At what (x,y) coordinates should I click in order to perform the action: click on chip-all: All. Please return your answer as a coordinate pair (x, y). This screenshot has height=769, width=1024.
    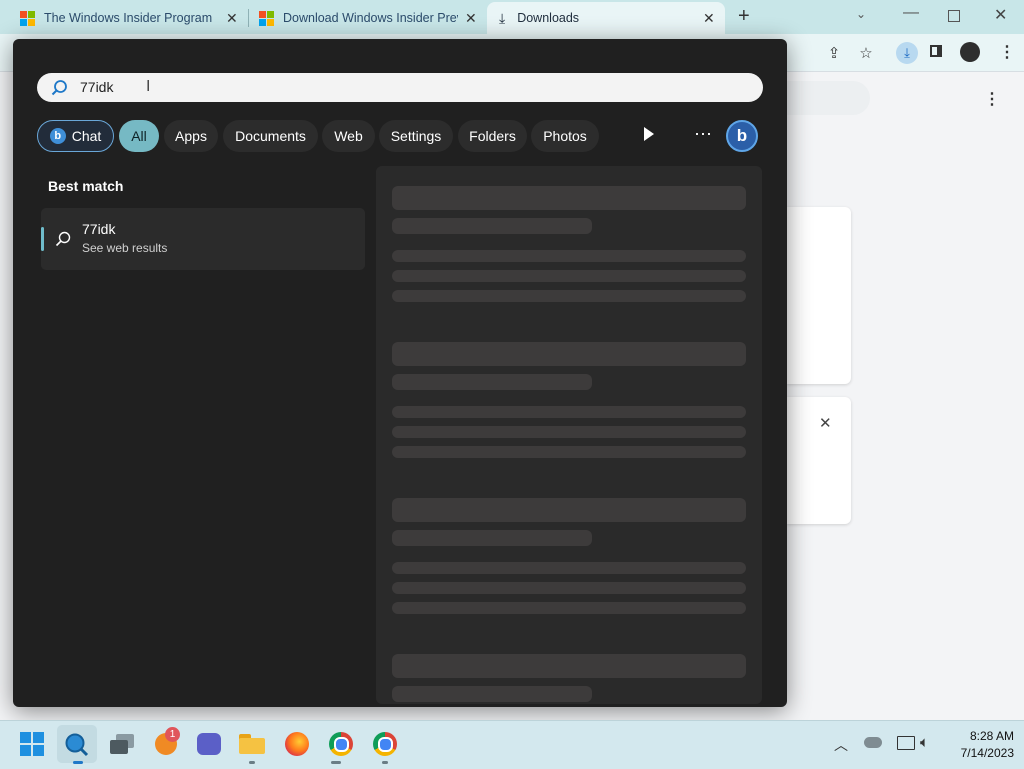
    Looking at the image, I should click on (139, 136).